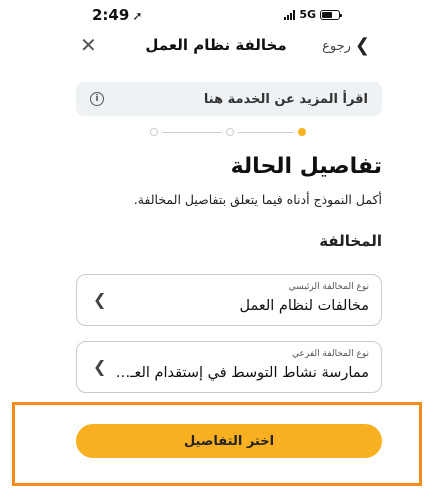 The height and width of the screenshot is (492, 432). Describe the element at coordinates (97, 99) in the screenshot. I see `info-icon: i` at that location.